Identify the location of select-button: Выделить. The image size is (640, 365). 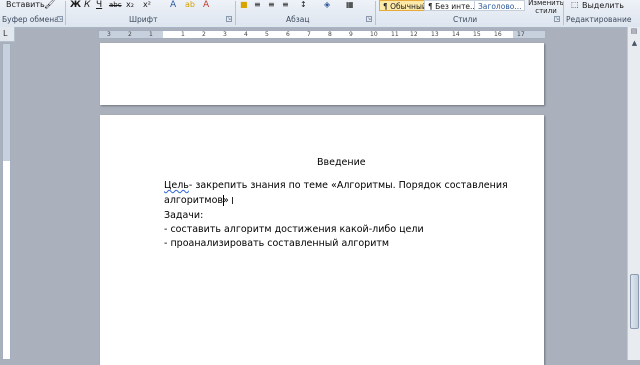
(603, 5).